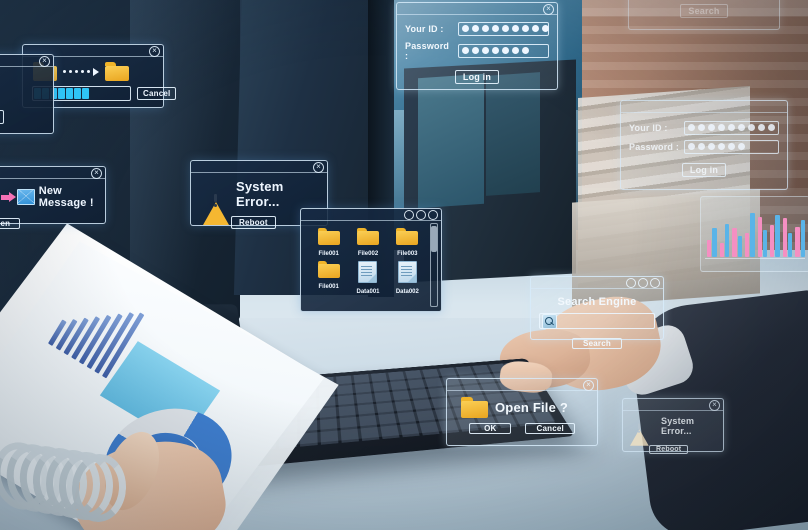  I want to click on open-button: Open, so click(10, 223).